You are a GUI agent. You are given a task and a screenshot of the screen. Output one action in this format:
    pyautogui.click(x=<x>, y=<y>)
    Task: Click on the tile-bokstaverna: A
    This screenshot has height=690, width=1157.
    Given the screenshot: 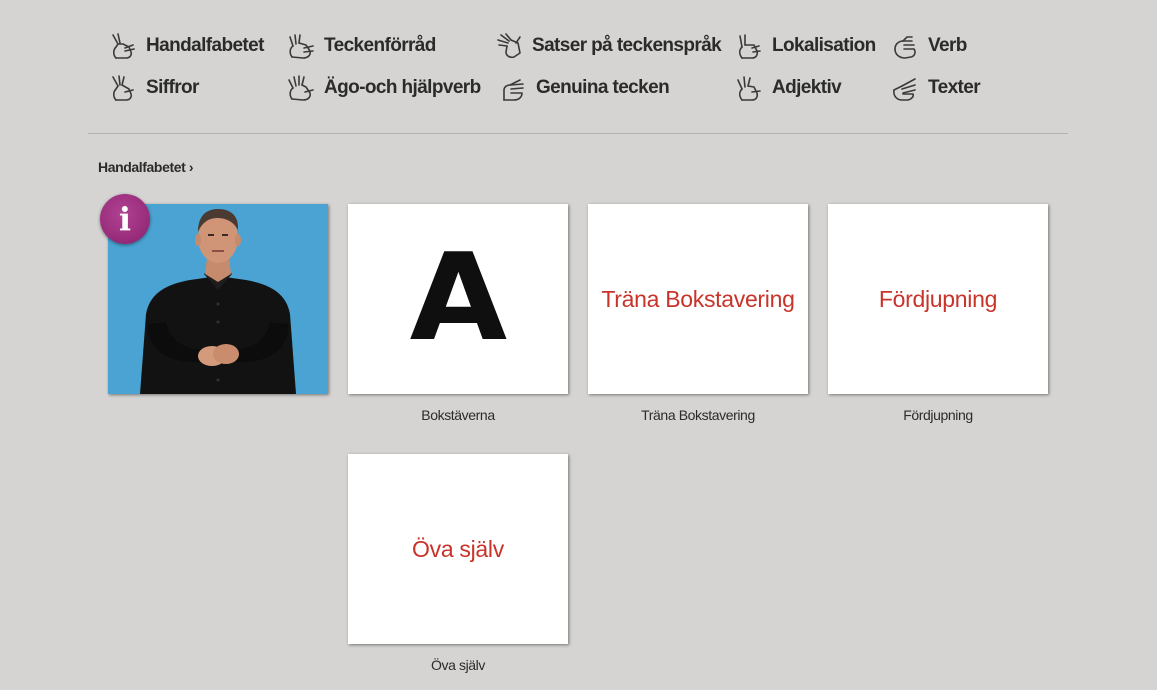 What is the action you would take?
    pyautogui.click(x=458, y=299)
    